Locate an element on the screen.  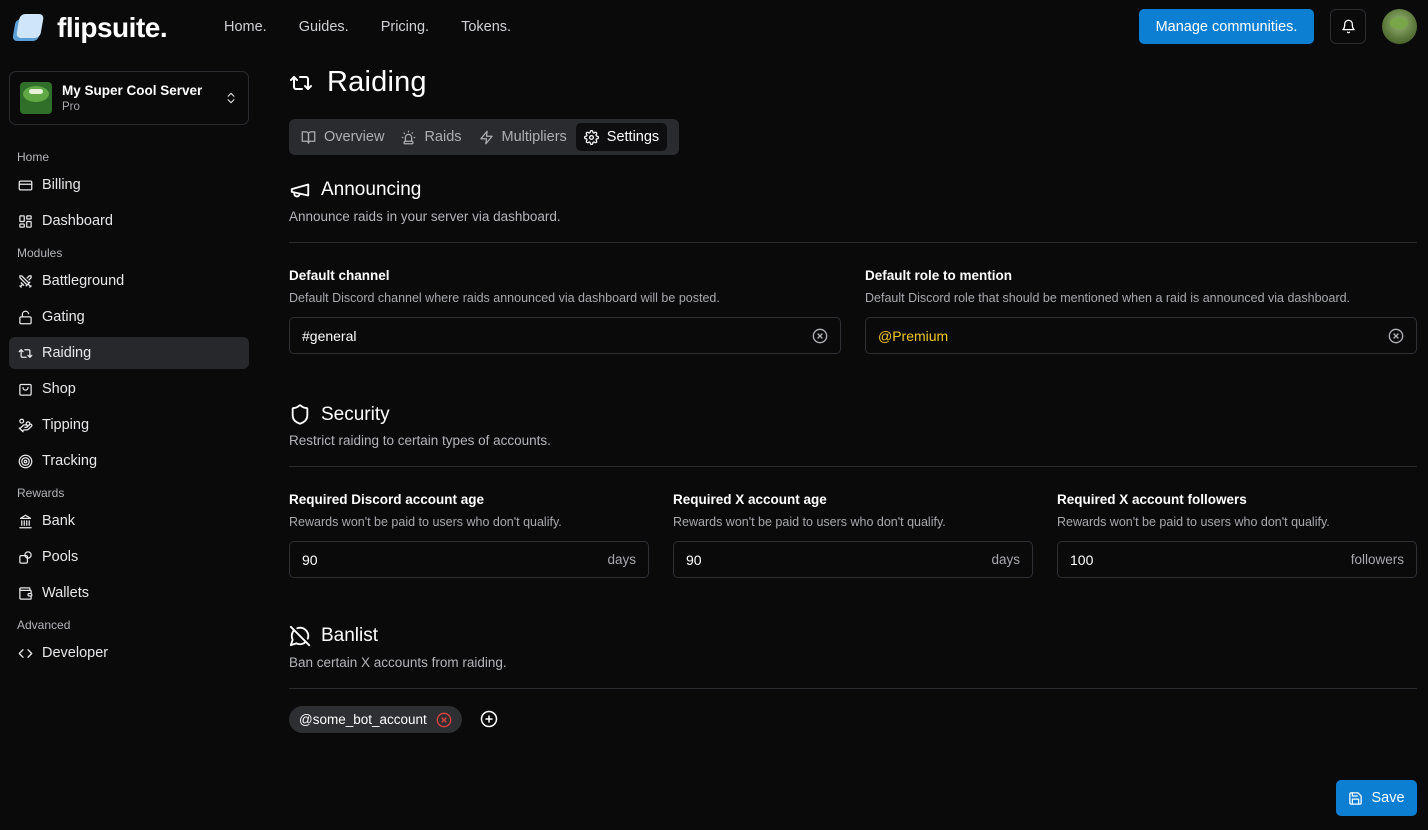
save-button: Save is located at coordinates (1376, 798).